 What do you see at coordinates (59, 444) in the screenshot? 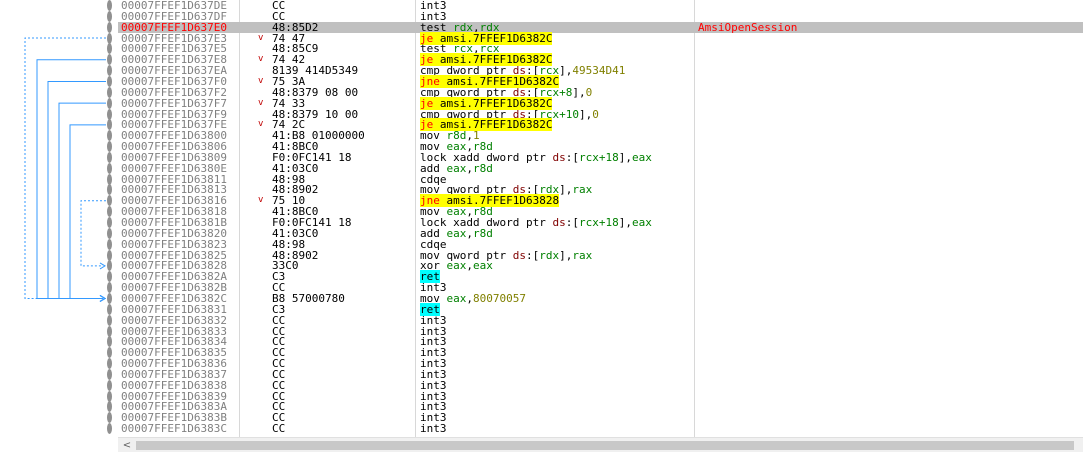
I see `gutter-footer` at bounding box center [59, 444].